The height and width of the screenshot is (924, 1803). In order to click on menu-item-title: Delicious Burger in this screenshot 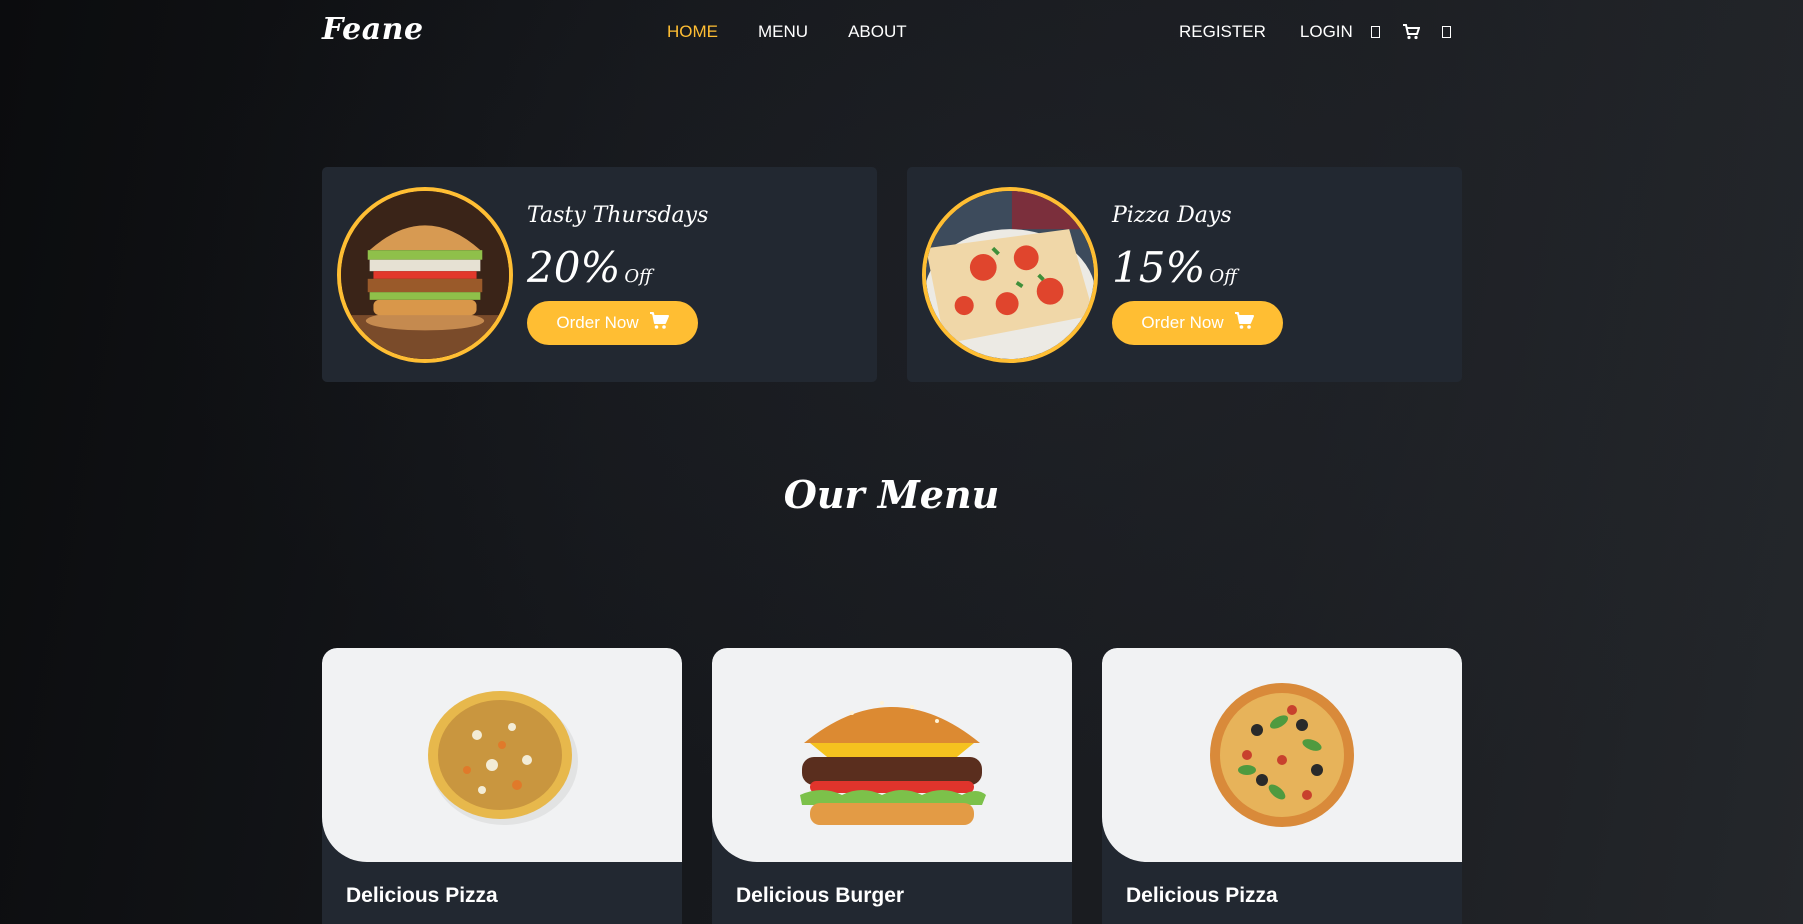, I will do `click(820, 895)`.